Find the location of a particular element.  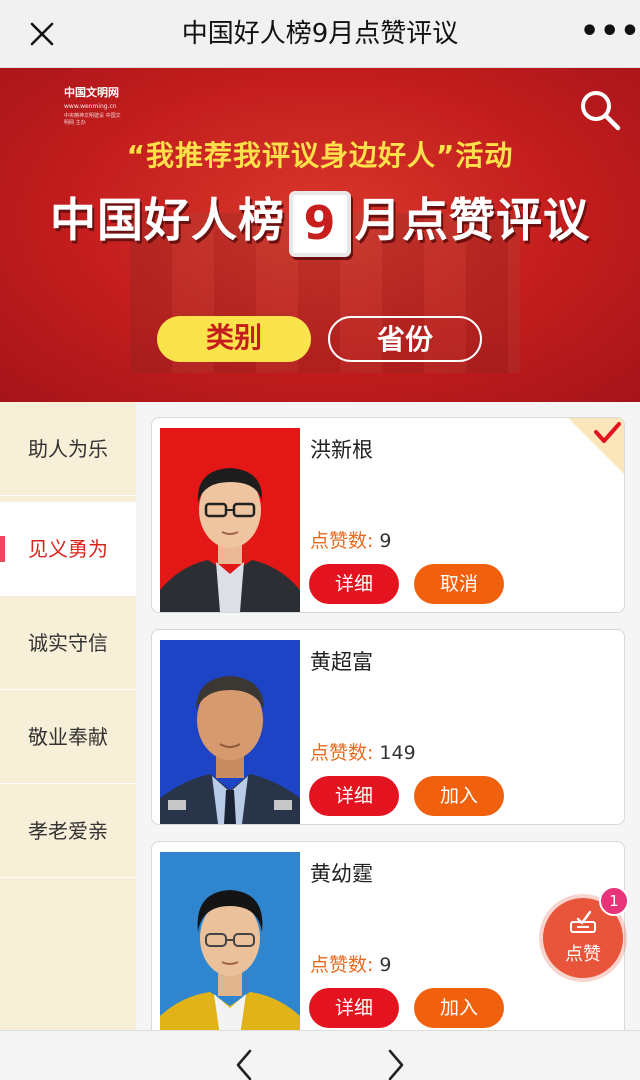

like-count-value: 149 is located at coordinates (397, 753).